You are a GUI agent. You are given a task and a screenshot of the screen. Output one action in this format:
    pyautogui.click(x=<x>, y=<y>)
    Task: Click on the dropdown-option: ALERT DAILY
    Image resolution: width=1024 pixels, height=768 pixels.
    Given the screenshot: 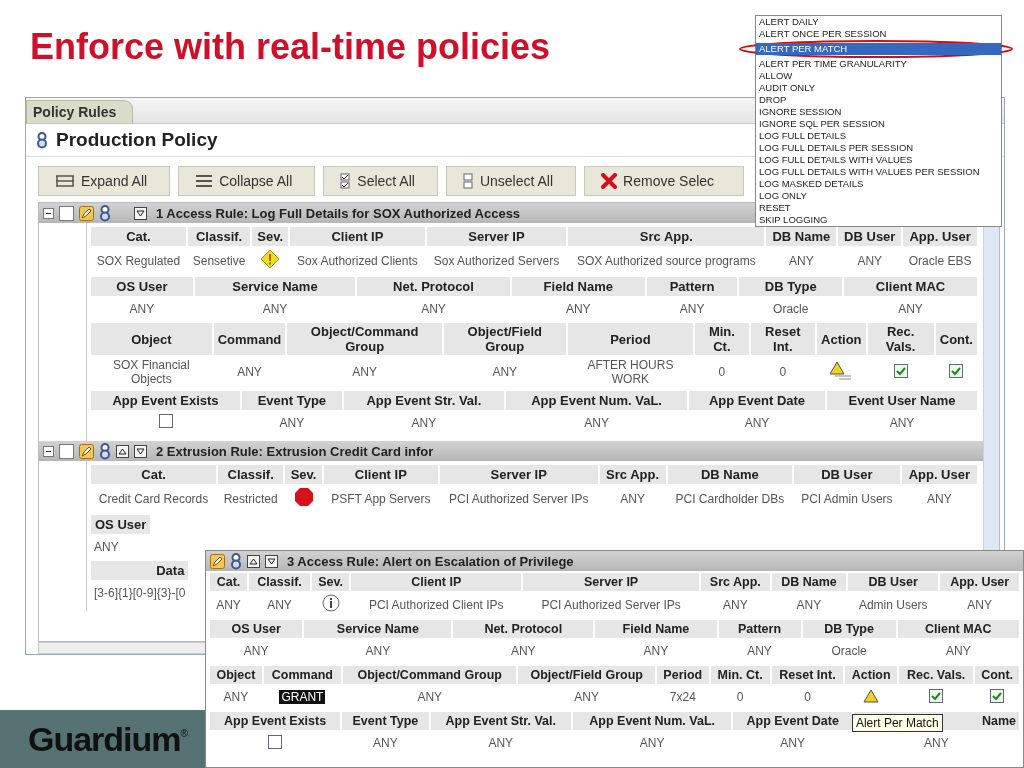 What is the action you would take?
    pyautogui.click(x=878, y=22)
    